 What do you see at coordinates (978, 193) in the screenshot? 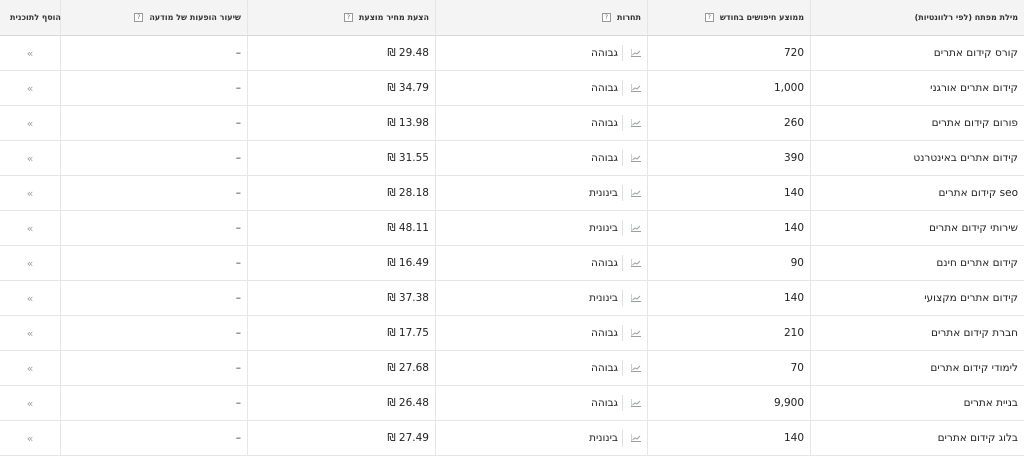
I see `keyword-text: קידום אתרים seo` at bounding box center [978, 193].